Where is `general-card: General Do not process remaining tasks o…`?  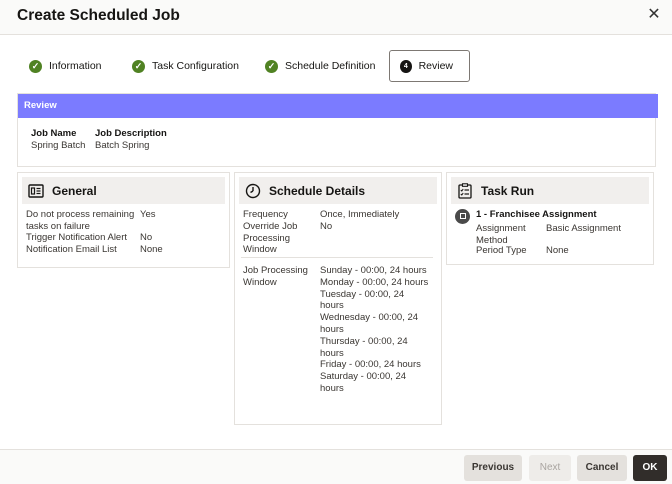
general-card: General Do not process remaining tasks o… is located at coordinates (123, 220).